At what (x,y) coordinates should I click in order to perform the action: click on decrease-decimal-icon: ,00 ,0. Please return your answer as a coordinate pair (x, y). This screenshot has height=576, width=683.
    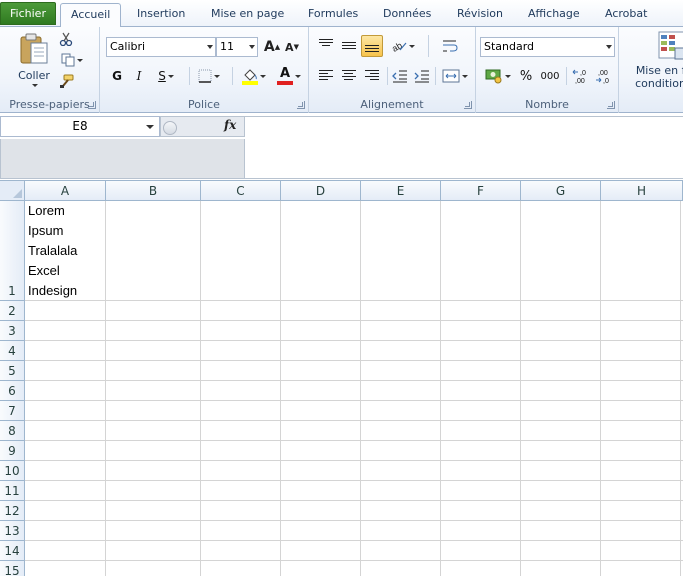
    Looking at the image, I should click on (602, 77).